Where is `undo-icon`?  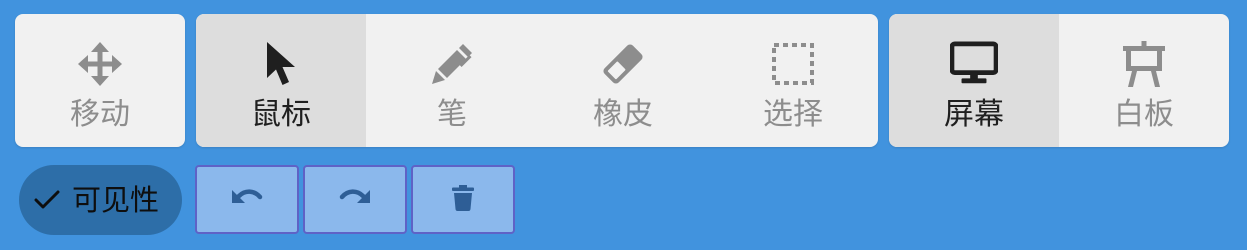 undo-icon is located at coordinates (247, 200).